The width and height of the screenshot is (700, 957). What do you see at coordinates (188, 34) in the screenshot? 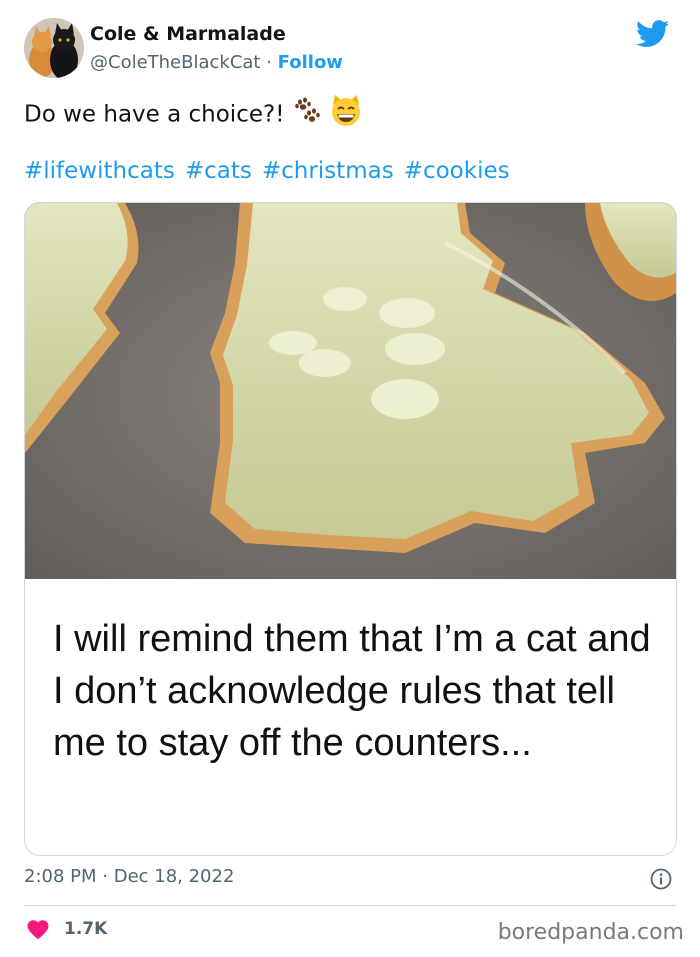
I see `display-name: Cole & Marmalade` at bounding box center [188, 34].